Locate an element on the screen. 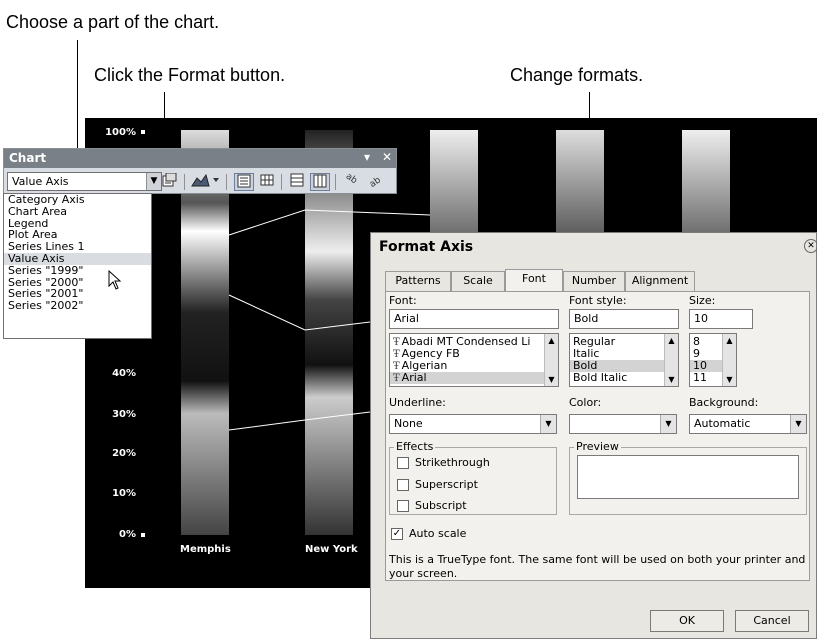 The height and width of the screenshot is (639, 817). chart-objects-value: Value Axis is located at coordinates (40, 181).